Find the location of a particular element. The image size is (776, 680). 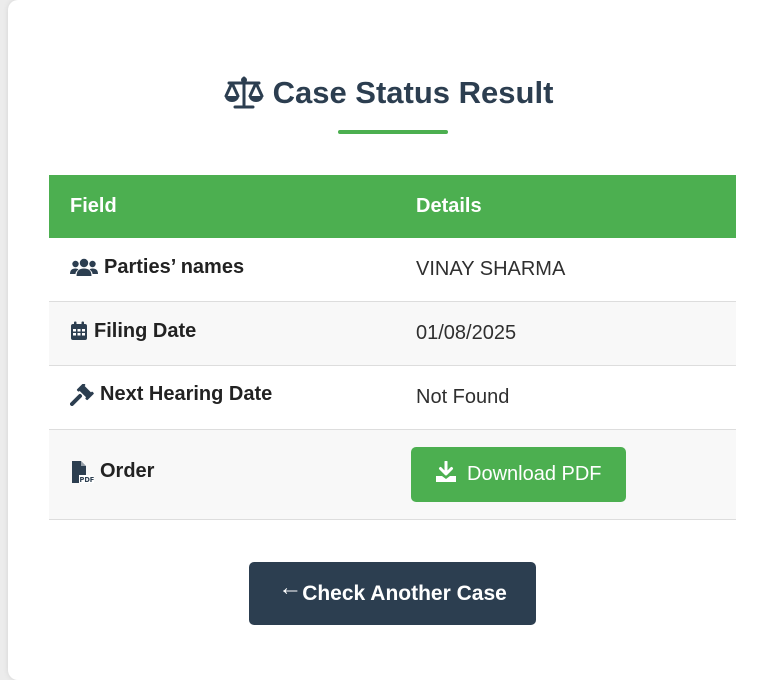

download-icon is located at coordinates (446, 474).